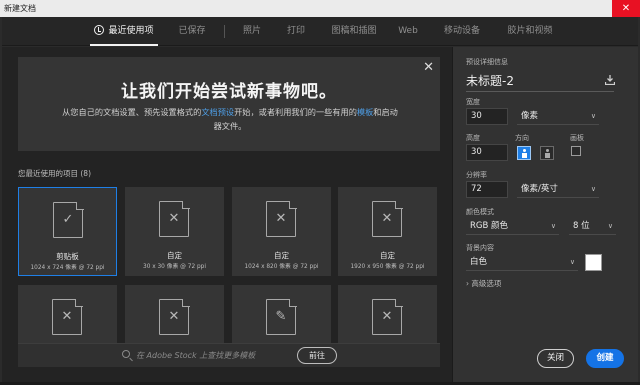 The height and width of the screenshot is (385, 640). Describe the element at coordinates (229, 92) in the screenshot. I see `banner-heading: 让我们开始尝试新事物吧。` at that location.